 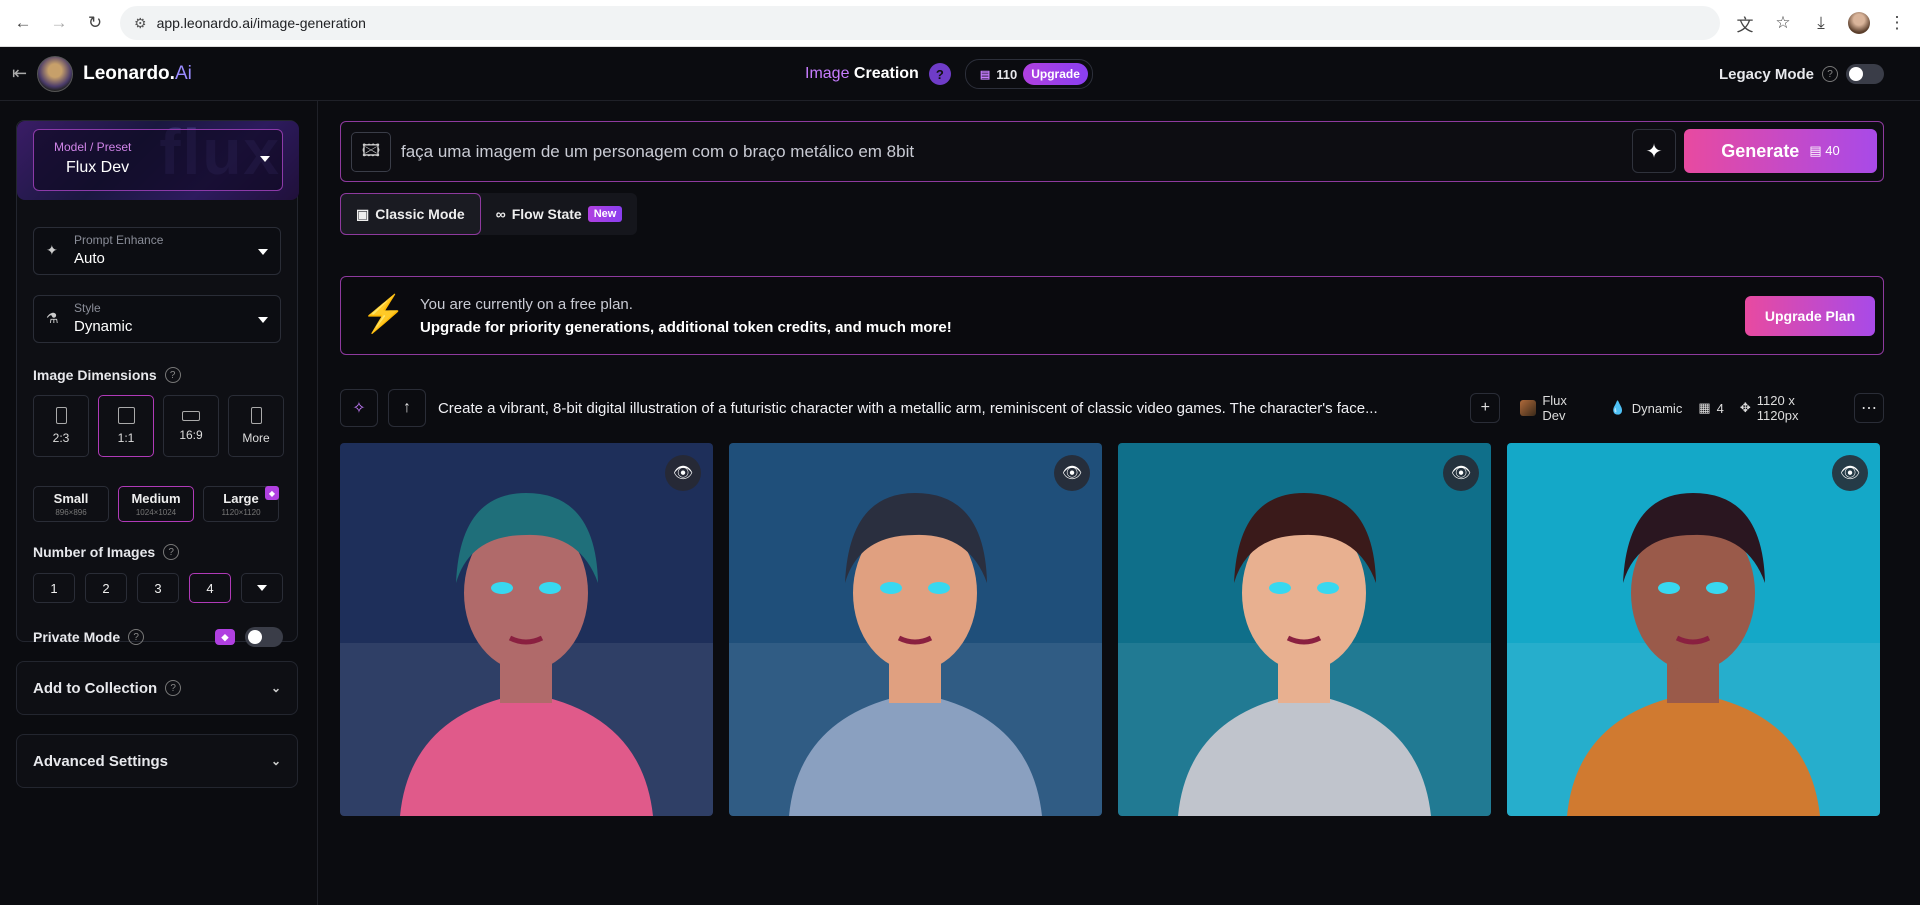 I want to click on generation-count: ▦ 4, so click(x=1711, y=408).